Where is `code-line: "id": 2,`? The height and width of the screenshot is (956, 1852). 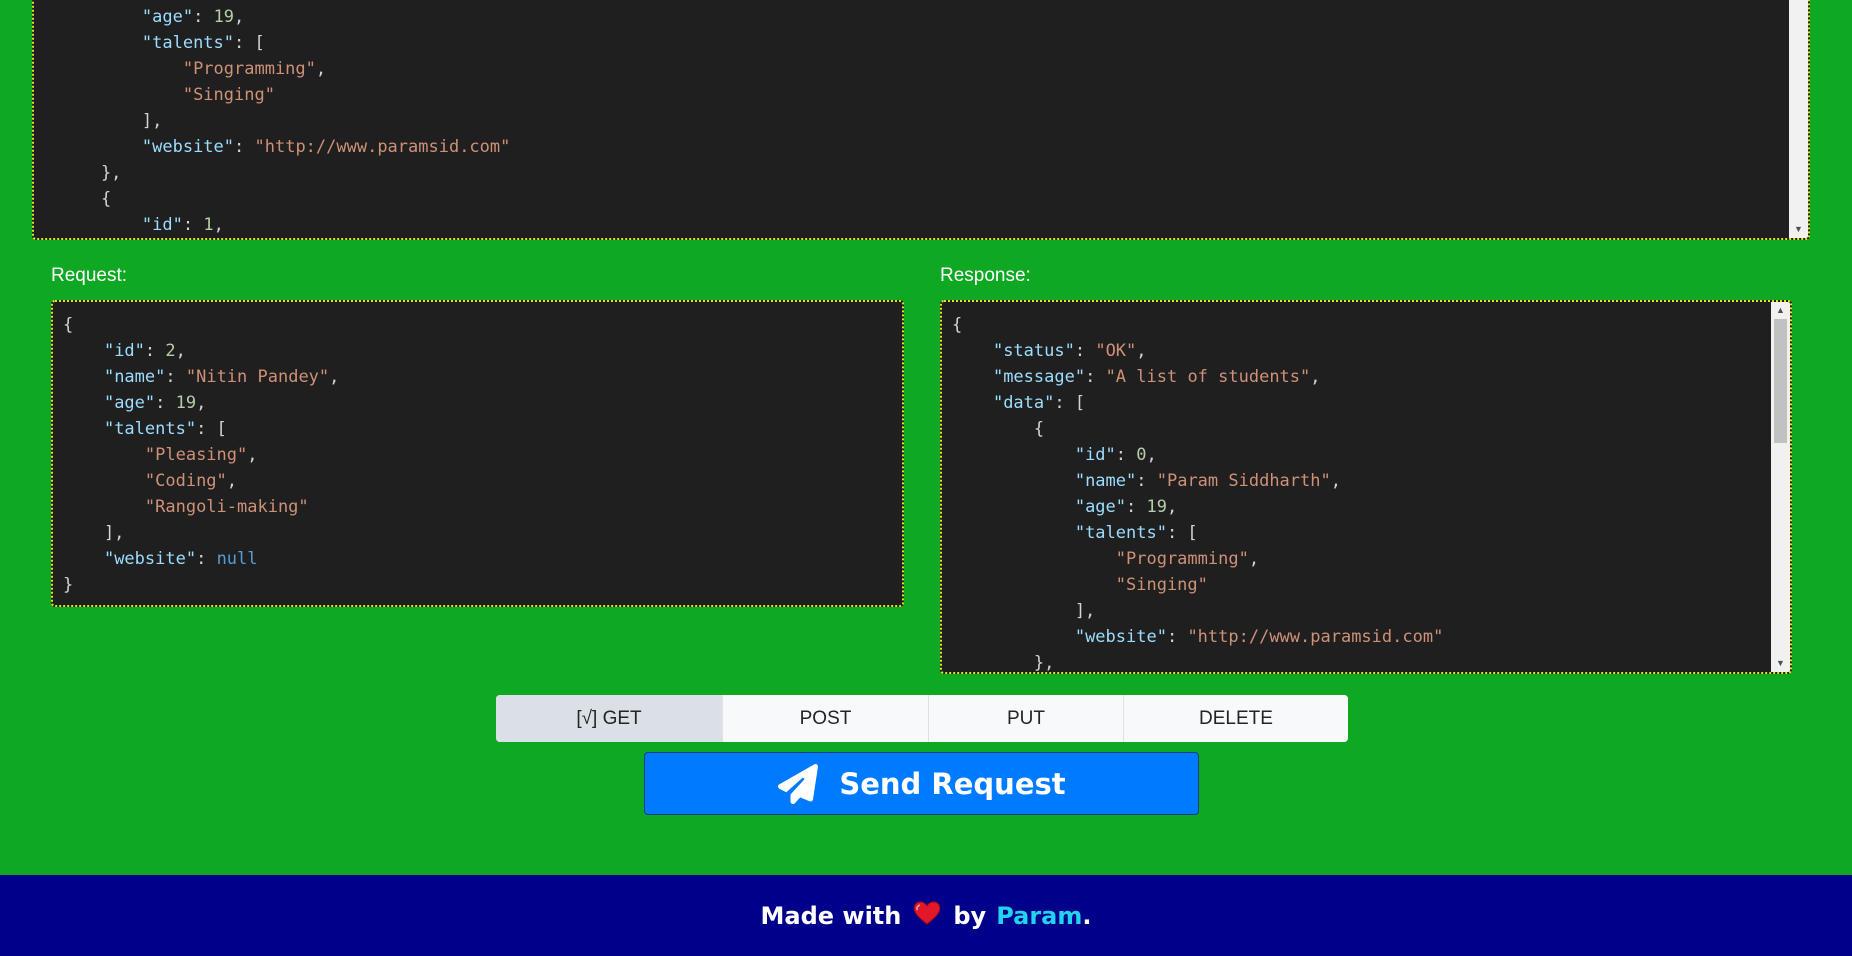
code-line: "id": 2, is located at coordinates (144, 351).